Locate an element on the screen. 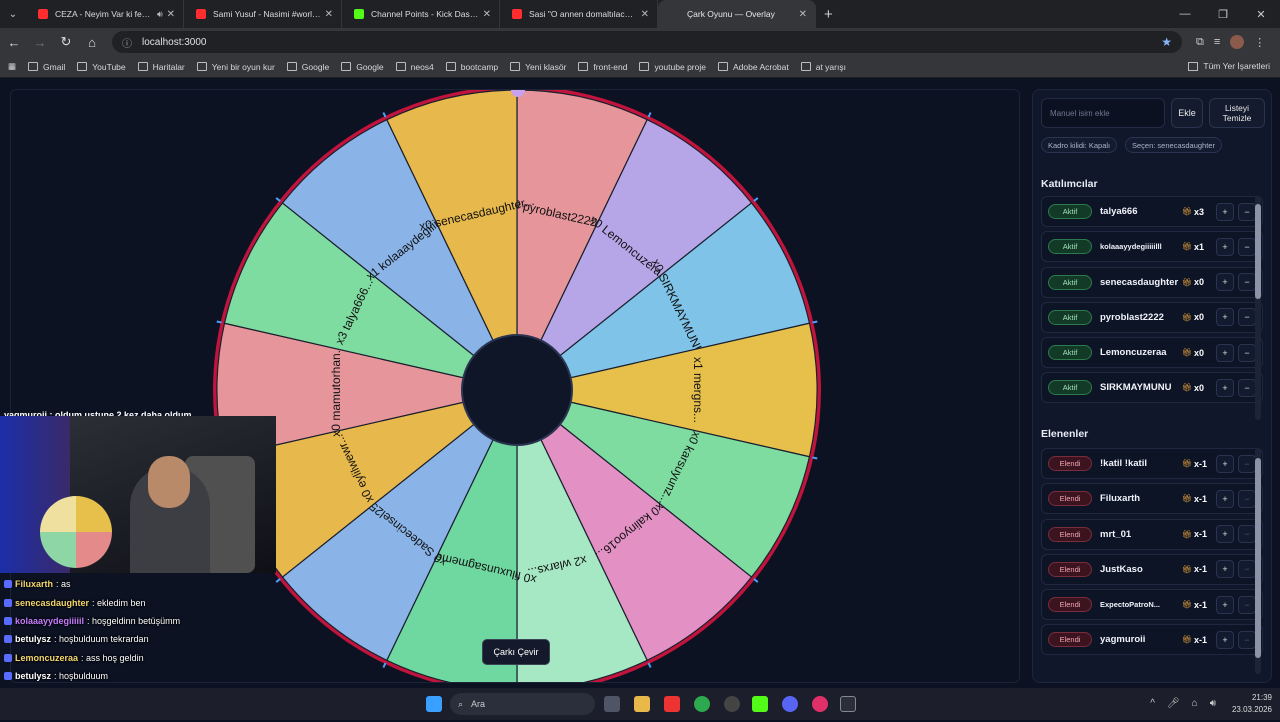  terminal-icon is located at coordinates (848, 704).